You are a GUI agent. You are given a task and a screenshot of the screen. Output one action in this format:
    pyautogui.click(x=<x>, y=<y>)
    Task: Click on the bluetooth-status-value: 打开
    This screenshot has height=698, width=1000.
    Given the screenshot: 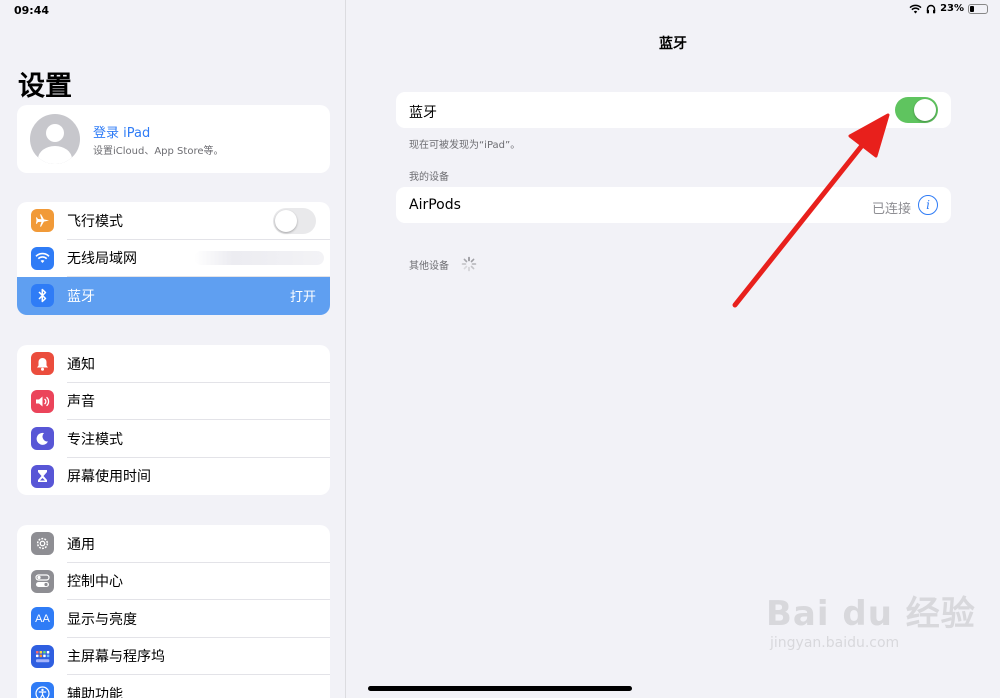 What is the action you would take?
    pyautogui.click(x=302, y=298)
    